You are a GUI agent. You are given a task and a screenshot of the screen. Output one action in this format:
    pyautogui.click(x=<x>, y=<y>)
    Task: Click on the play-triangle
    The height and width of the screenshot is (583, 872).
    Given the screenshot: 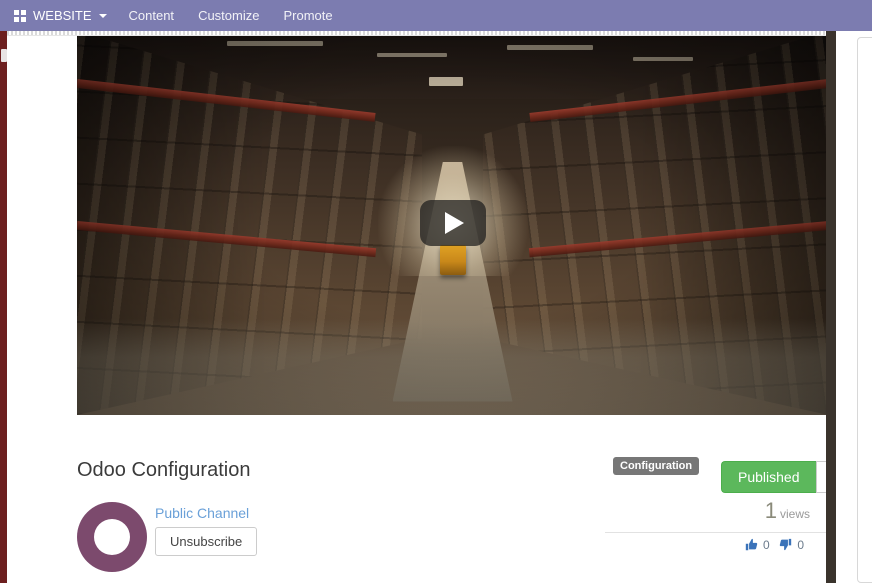 What is the action you would take?
    pyautogui.click(x=454, y=223)
    